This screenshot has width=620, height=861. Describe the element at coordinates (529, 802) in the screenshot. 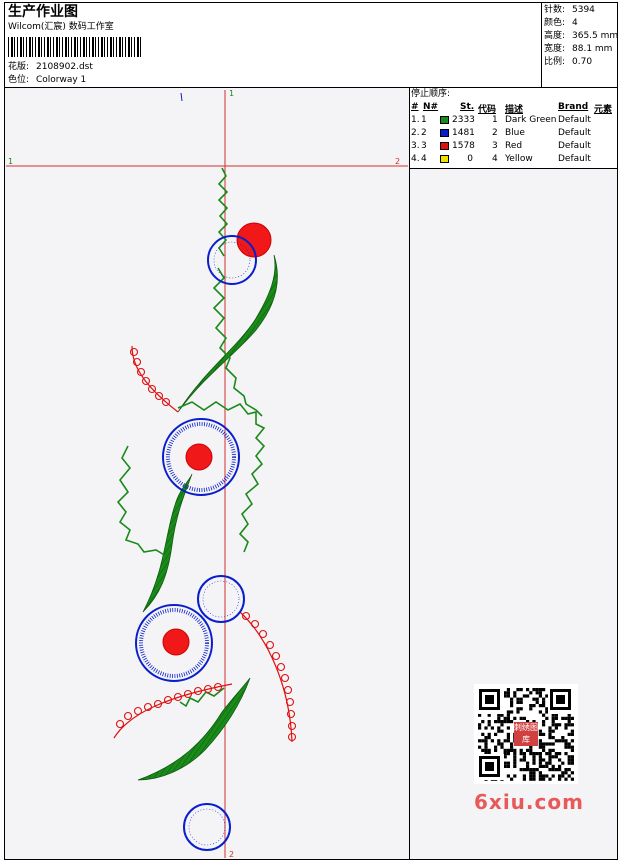

I see `watermark-text: 6xiu.com` at that location.